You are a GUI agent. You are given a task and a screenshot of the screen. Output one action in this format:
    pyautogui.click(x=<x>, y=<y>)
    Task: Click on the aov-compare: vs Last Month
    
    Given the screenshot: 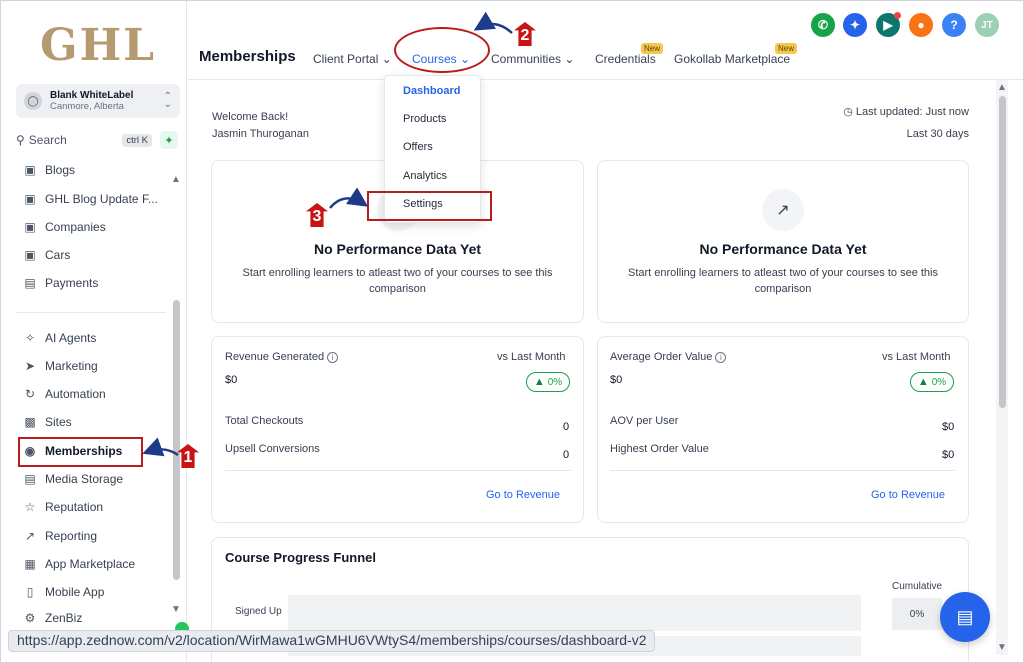 What is the action you would take?
    pyautogui.click(x=916, y=357)
    